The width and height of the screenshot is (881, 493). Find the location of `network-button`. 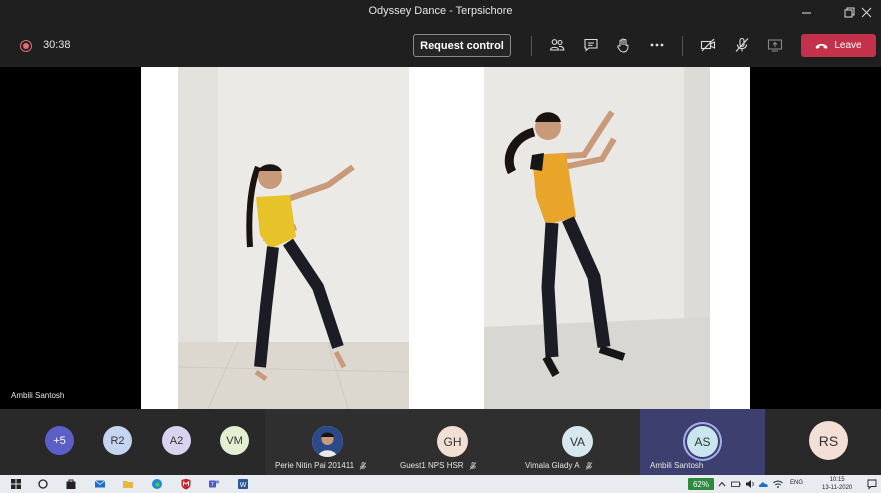

network-button is located at coordinates (778, 484).